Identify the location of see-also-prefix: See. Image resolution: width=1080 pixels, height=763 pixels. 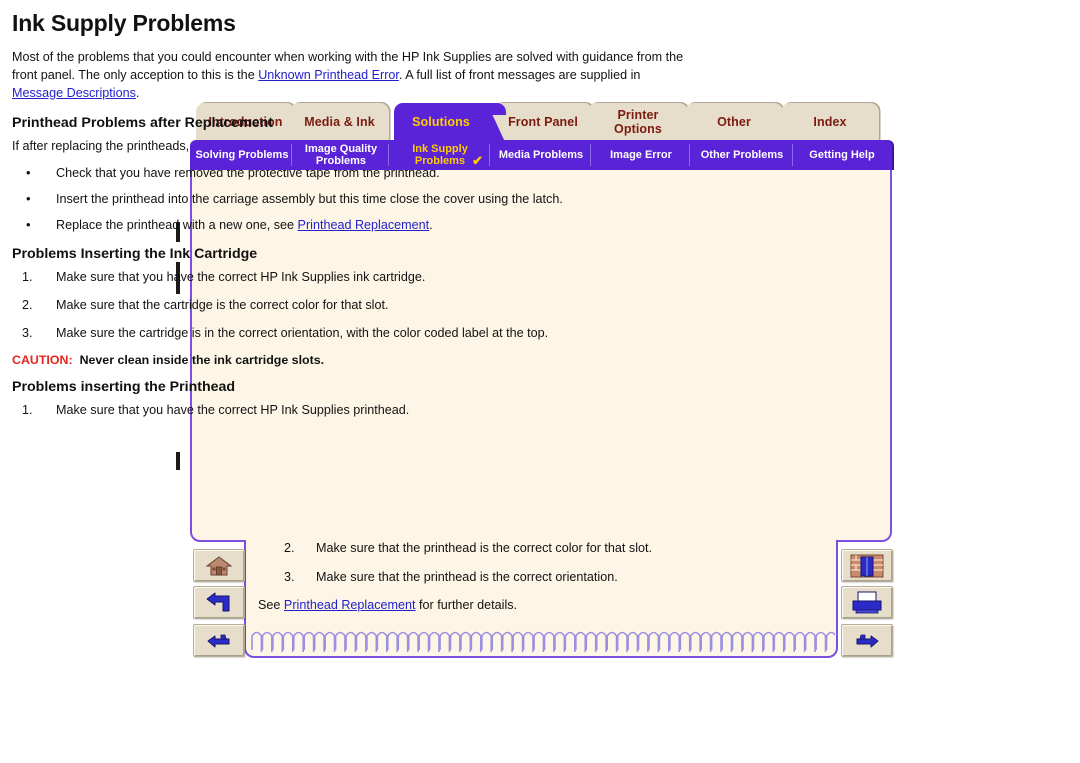
(271, 605).